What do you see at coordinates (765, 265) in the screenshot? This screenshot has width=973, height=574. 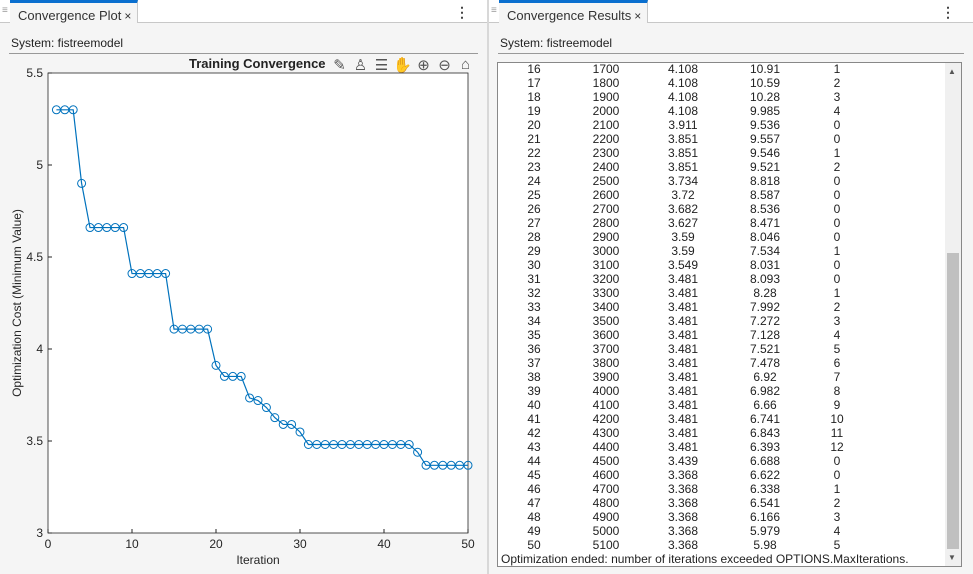 I see `current-value-cell: 8.031` at bounding box center [765, 265].